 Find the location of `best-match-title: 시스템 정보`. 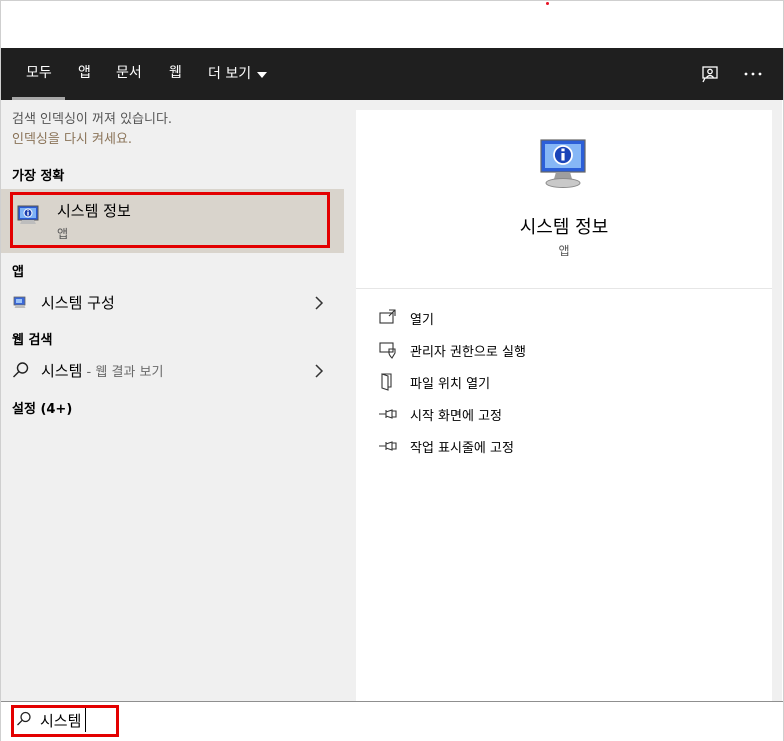

best-match-title: 시스템 정보 is located at coordinates (94, 211).